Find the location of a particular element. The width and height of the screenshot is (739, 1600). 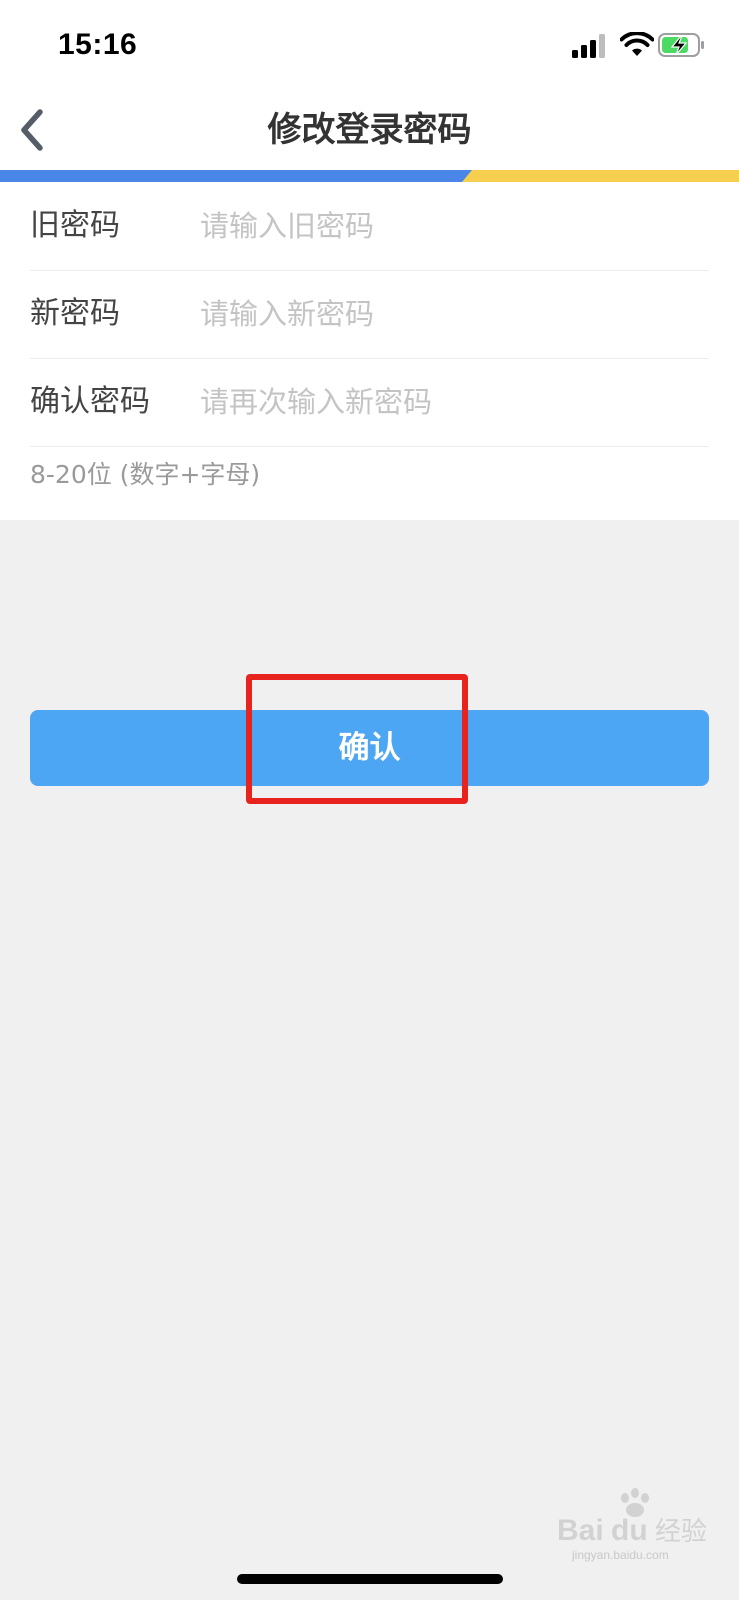

battery-charging-icon is located at coordinates (681, 45).